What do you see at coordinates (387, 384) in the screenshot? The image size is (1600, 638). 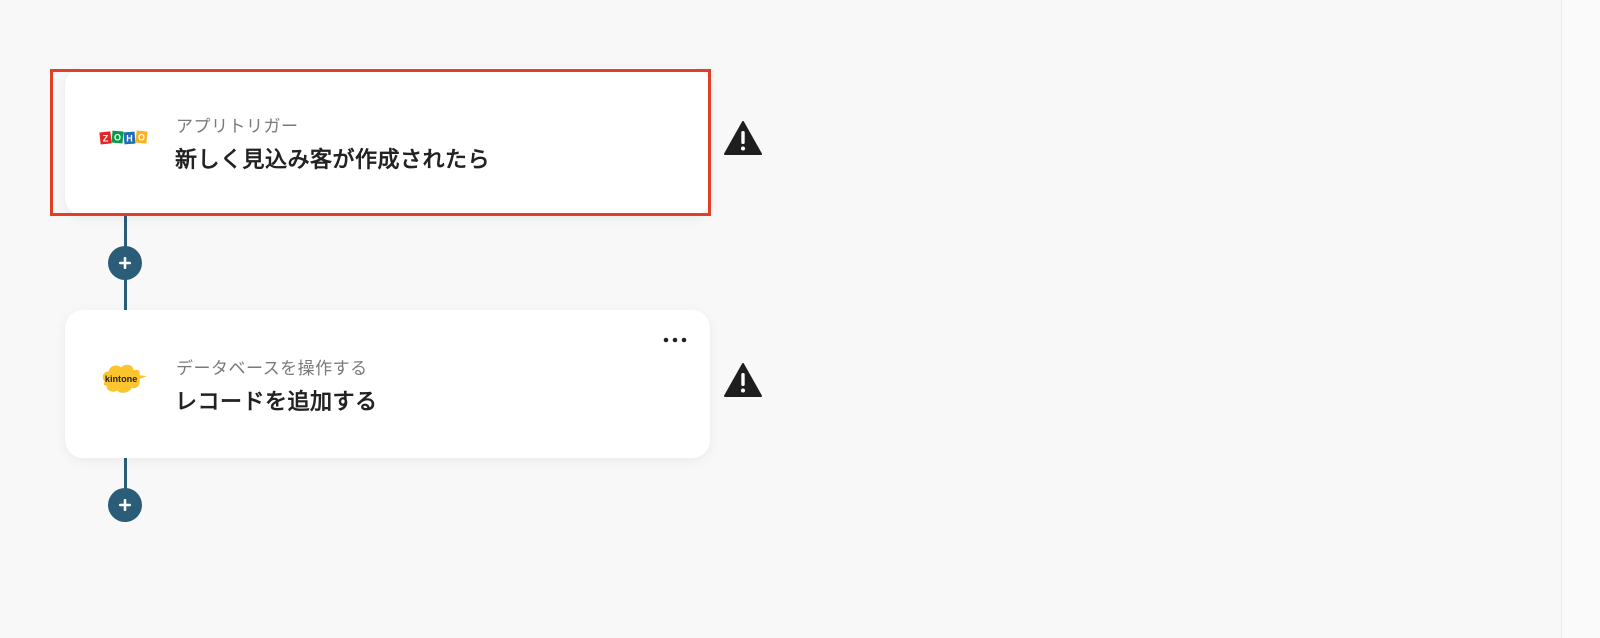 I see `step-card-action: kintone データベースを操作する レコードを追加する` at bounding box center [387, 384].